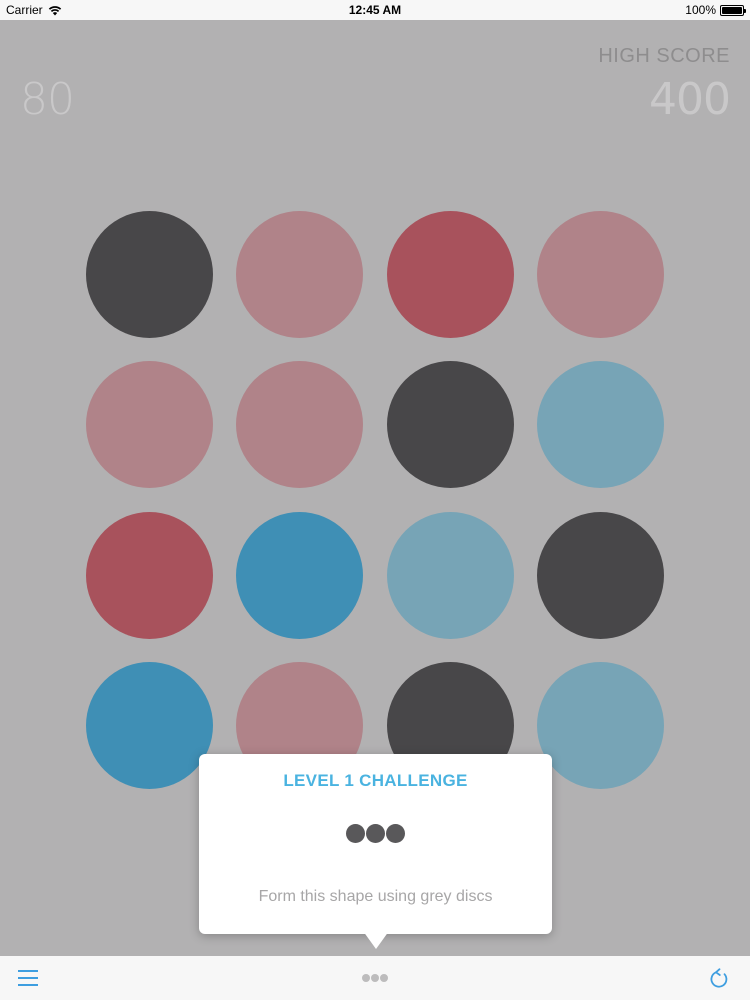 Image resolution: width=750 pixels, height=1000 pixels. Describe the element at coordinates (375, 780) in the screenshot. I see `challenge-title: LEVEL 1 CHALLENGE` at that location.